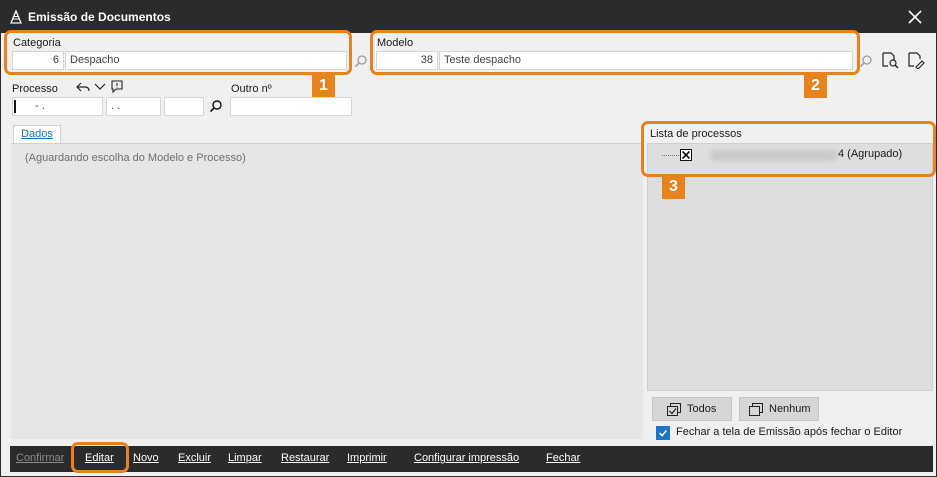 The height and width of the screenshot is (477, 937). I want to click on window-title: Emissão de Documentos, so click(99, 17).